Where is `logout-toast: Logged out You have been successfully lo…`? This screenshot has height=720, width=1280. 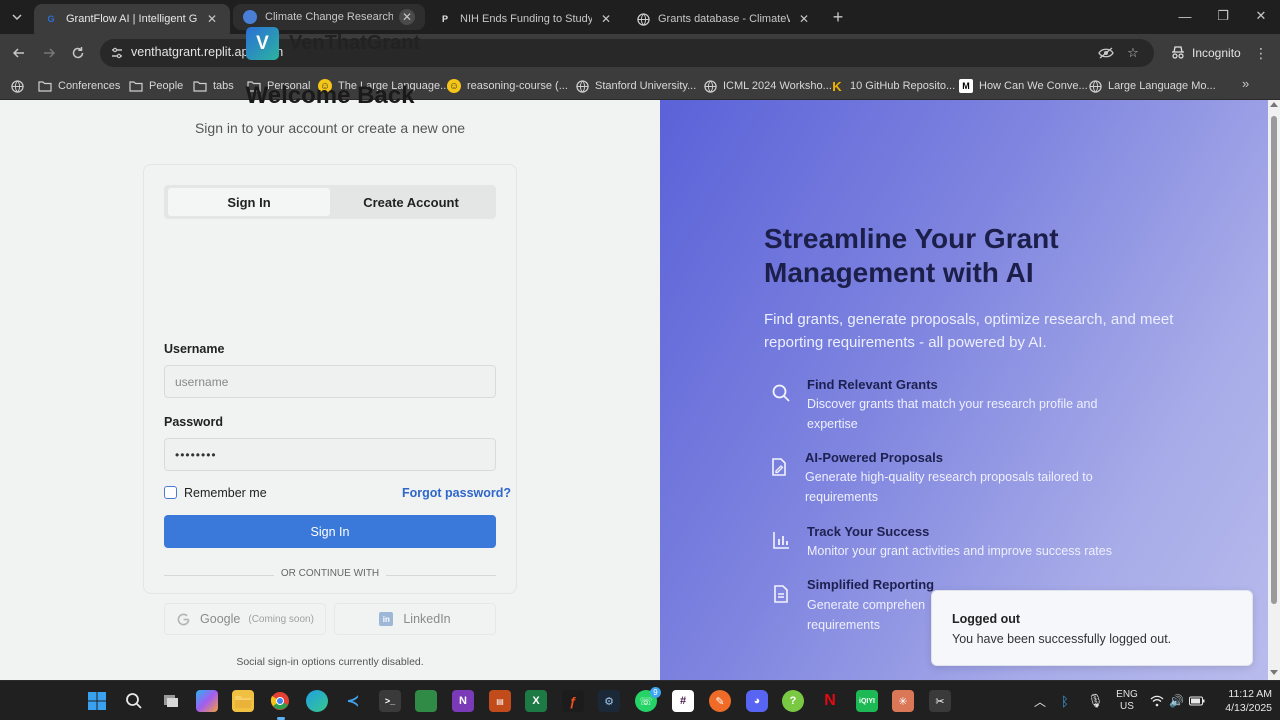
logout-toast: Logged out You have been successfully lo… is located at coordinates (1092, 628).